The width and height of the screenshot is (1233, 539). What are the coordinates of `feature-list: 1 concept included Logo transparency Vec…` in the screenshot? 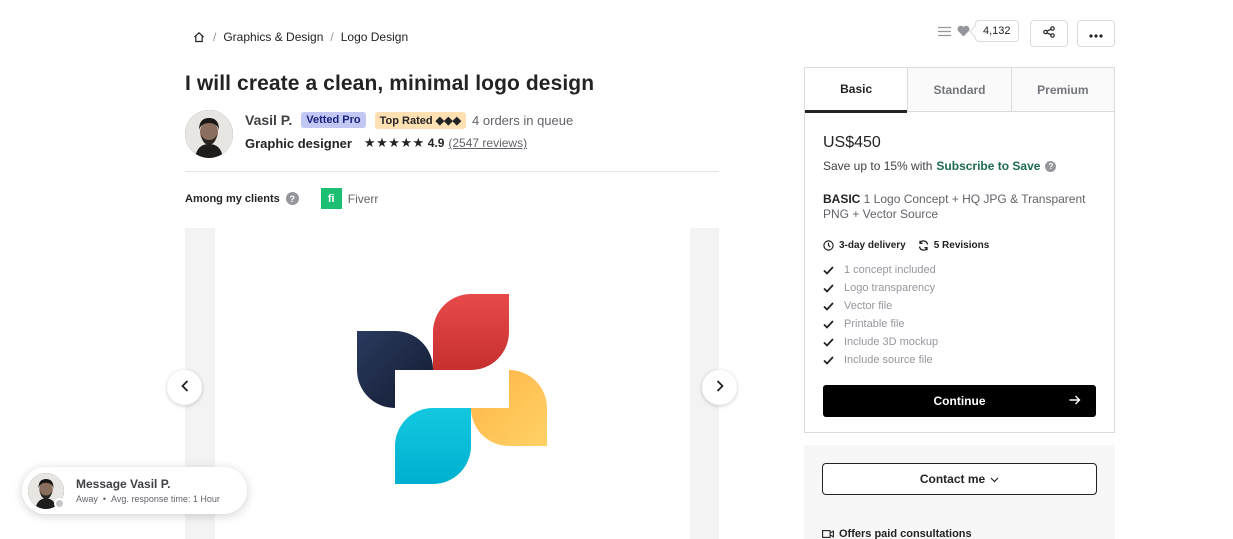 It's located at (959, 315).